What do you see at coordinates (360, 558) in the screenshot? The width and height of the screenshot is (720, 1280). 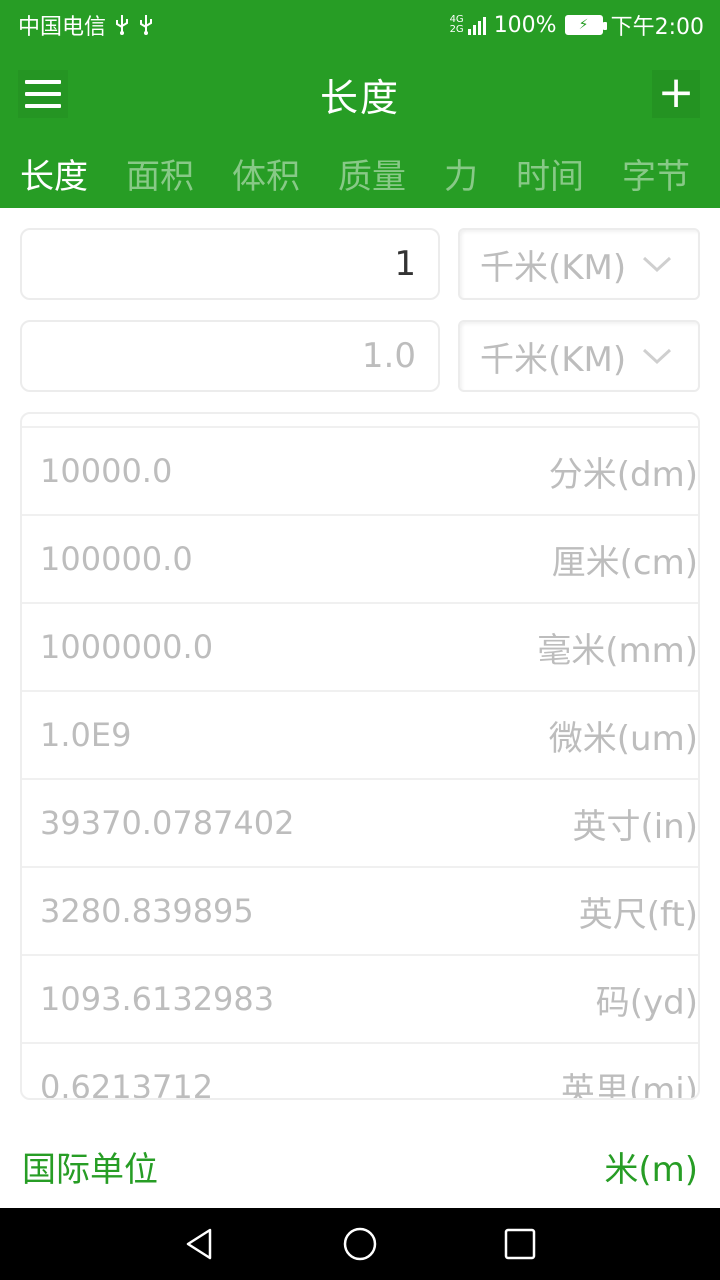 I see `list-item: 100000.0 厘米(cm)` at bounding box center [360, 558].